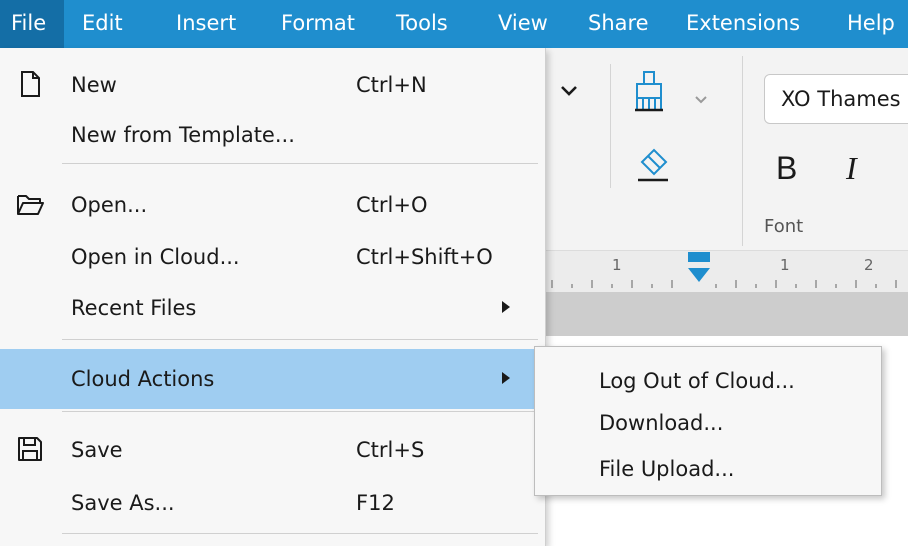  What do you see at coordinates (743, 24) in the screenshot?
I see `menu-extensions: Extensions` at bounding box center [743, 24].